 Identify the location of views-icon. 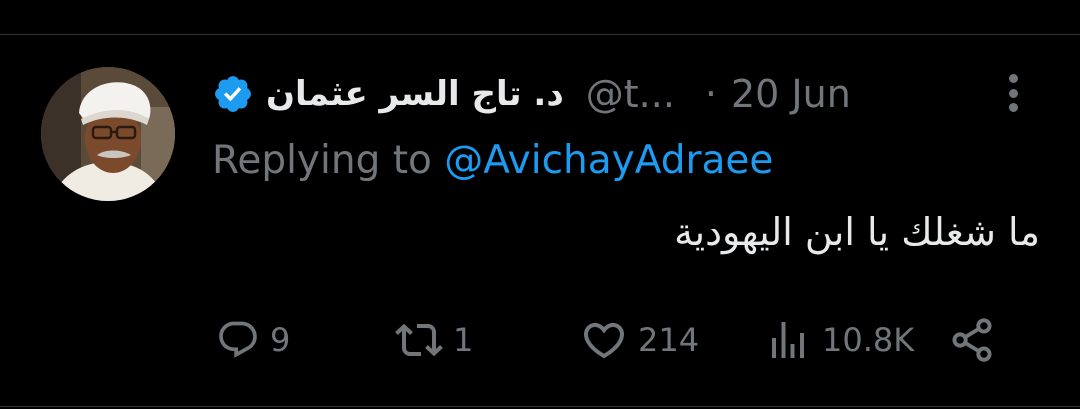
(788, 340).